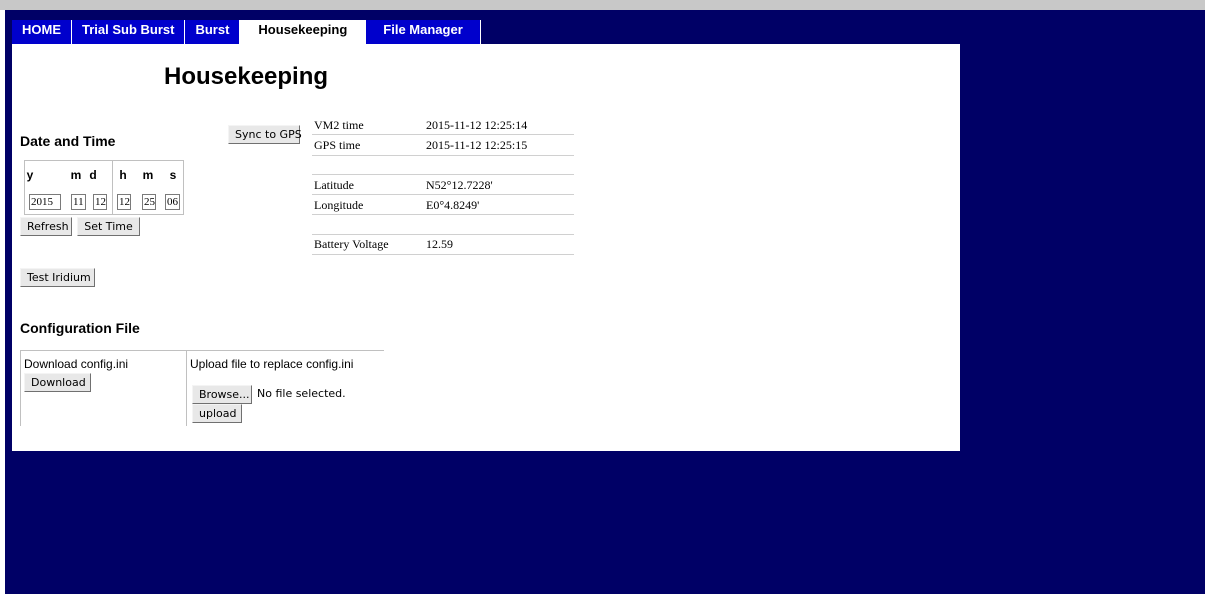  Describe the element at coordinates (108, 226) in the screenshot. I see `set-time-button: Set Time` at that location.